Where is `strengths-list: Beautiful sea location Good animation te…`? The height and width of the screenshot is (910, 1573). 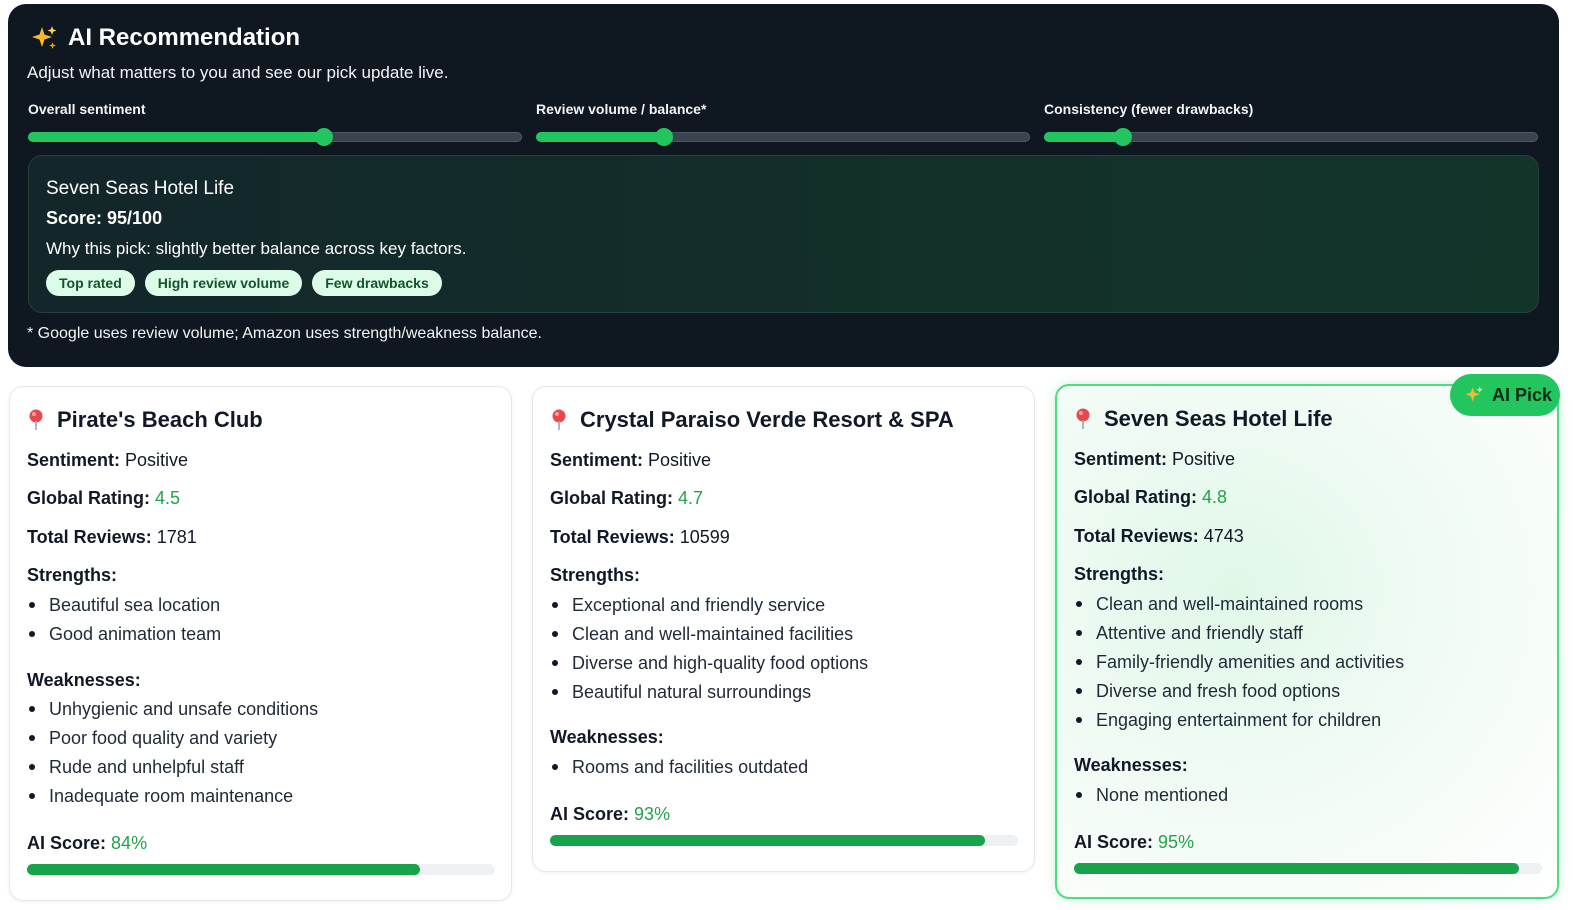 strengths-list: Beautiful sea location Good animation te… is located at coordinates (124, 623).